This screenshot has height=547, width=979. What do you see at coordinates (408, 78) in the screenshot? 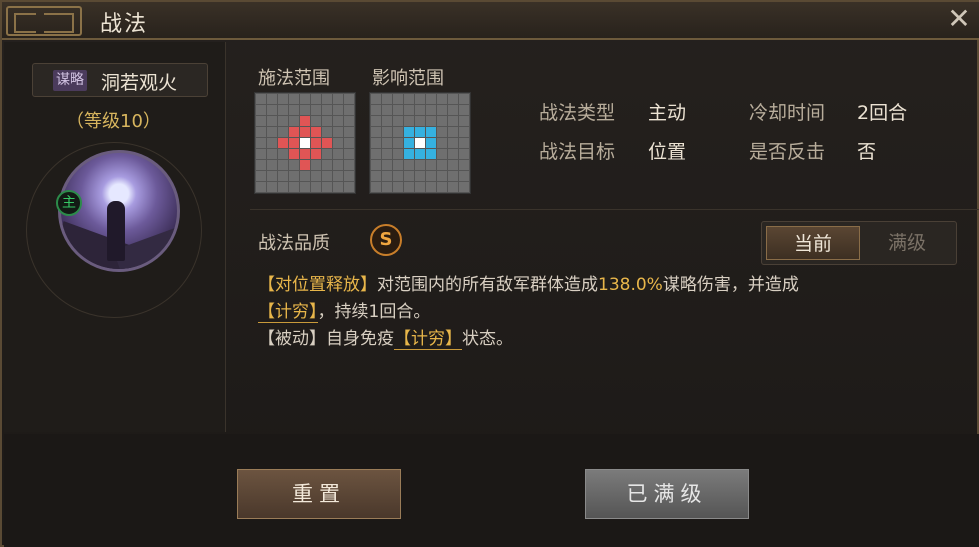
I see `effect-range-label: 影响范围` at bounding box center [408, 78].